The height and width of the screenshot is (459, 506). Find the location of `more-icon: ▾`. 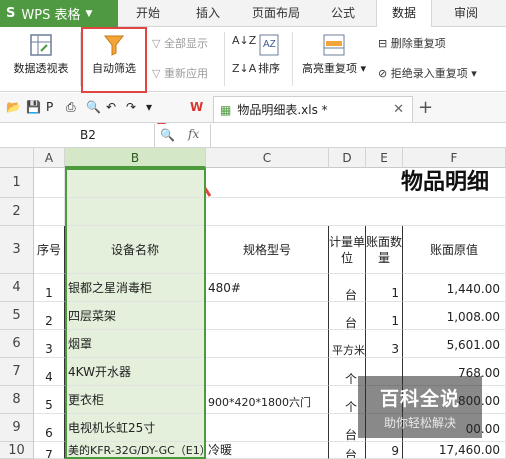

more-icon: ▾ is located at coordinates (153, 107).